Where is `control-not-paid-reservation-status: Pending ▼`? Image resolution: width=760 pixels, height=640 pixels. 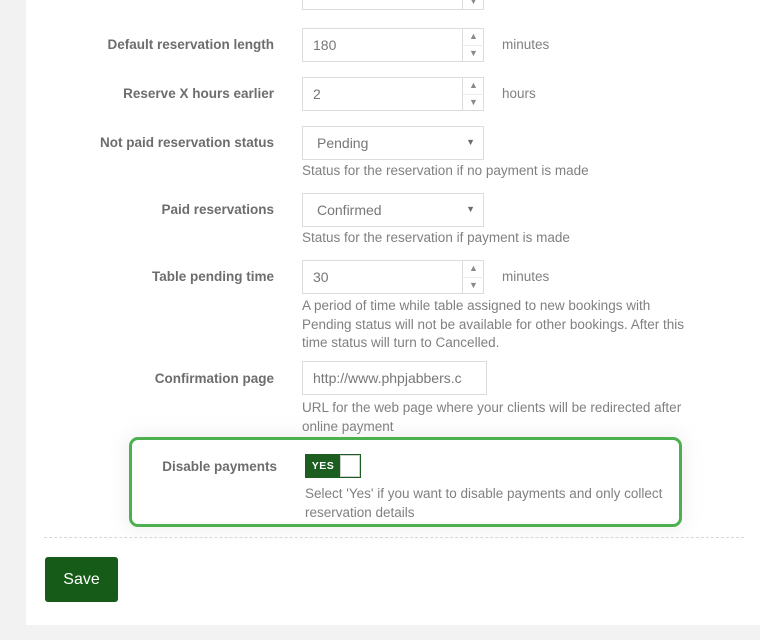
control-not-paid-reservation-status: Pending ▼ is located at coordinates (393, 143).